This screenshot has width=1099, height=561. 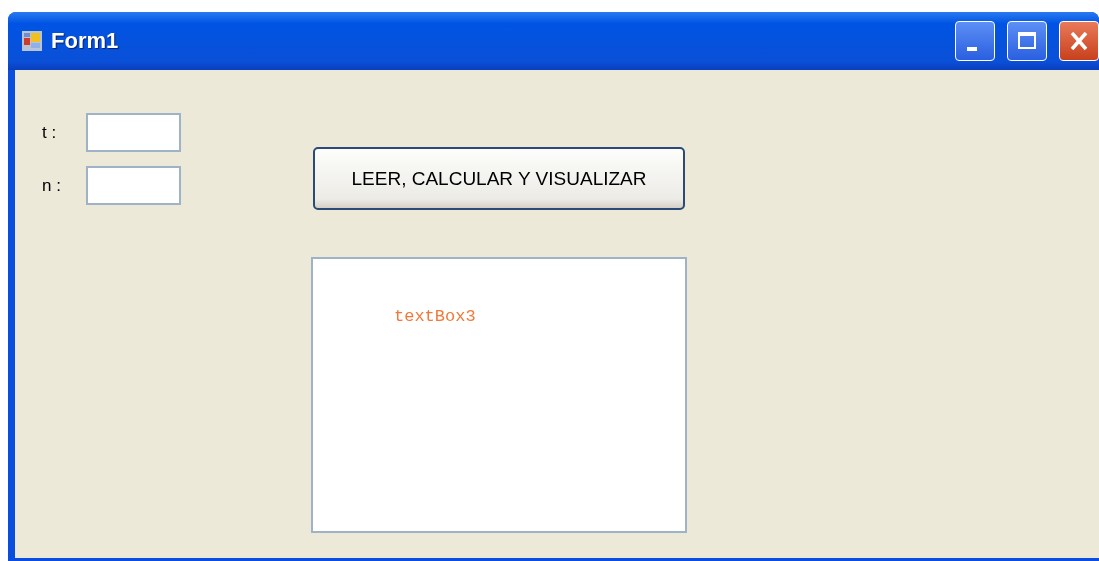 I want to click on close-button, so click(x=1079, y=41).